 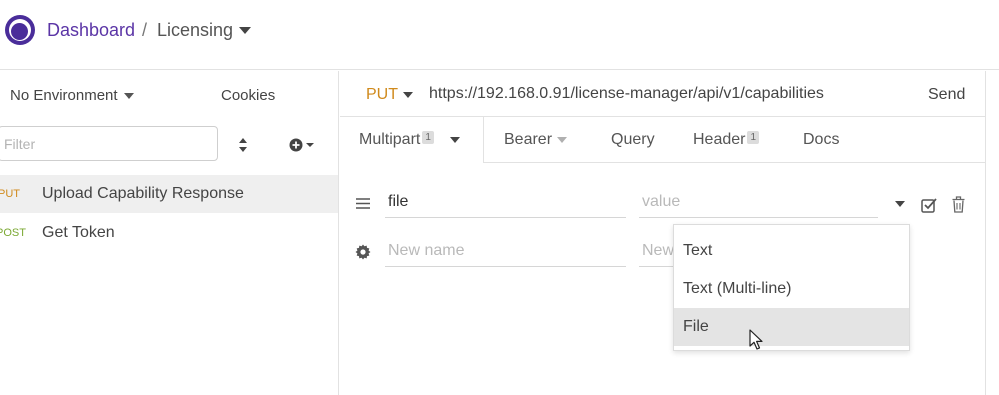 What do you see at coordinates (143, 193) in the screenshot?
I see `request-name: Upload Capability Response` at bounding box center [143, 193].